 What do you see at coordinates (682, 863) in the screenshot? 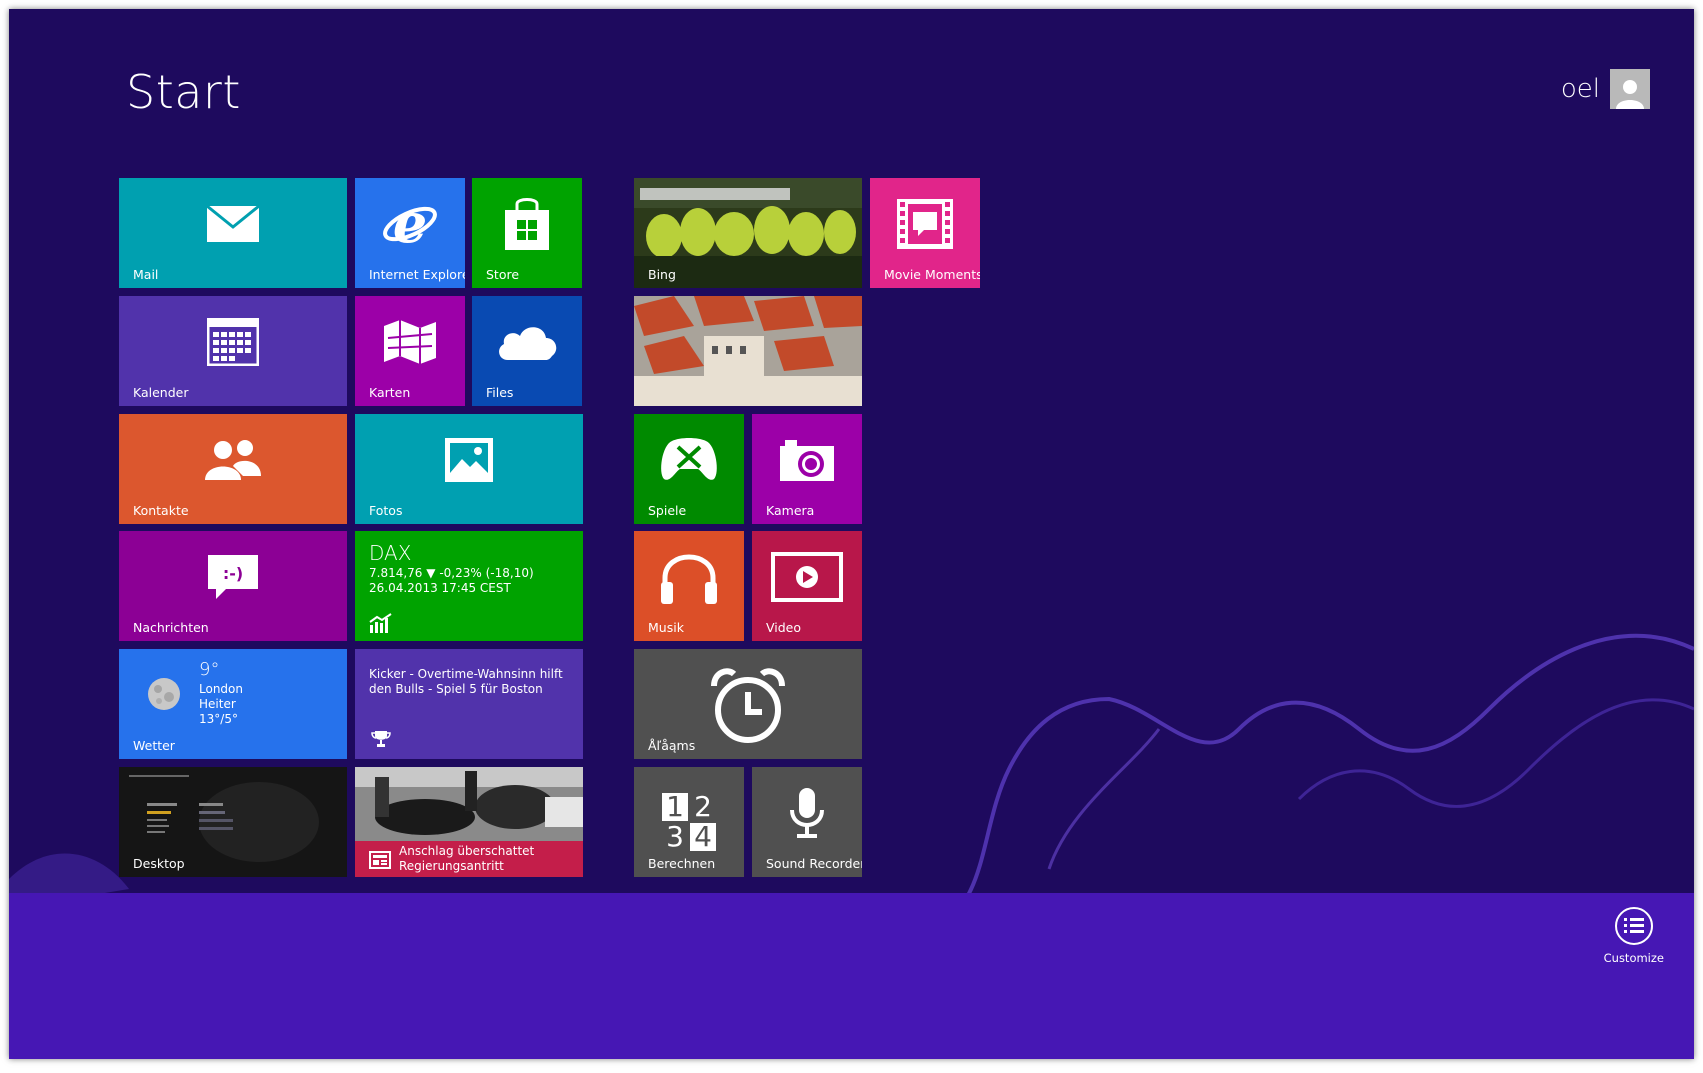
I see `tile-label: Berechnen` at bounding box center [682, 863].